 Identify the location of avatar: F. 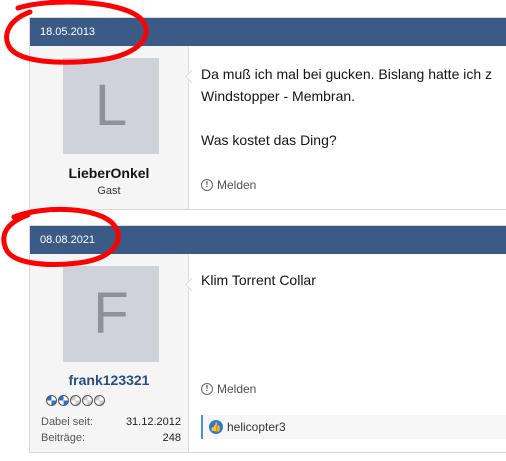
(111, 314).